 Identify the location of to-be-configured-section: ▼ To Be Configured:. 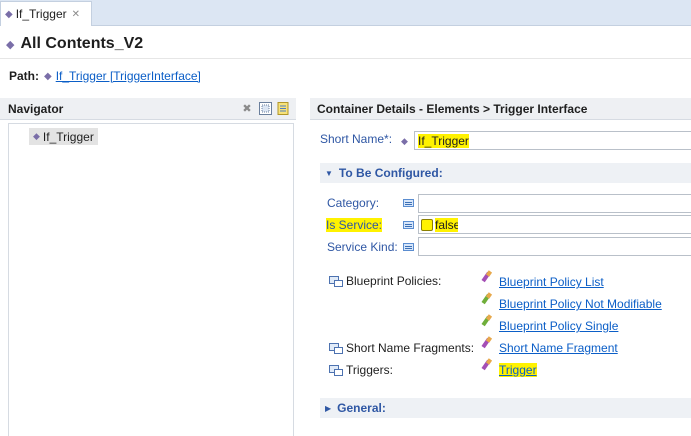
(505, 173).